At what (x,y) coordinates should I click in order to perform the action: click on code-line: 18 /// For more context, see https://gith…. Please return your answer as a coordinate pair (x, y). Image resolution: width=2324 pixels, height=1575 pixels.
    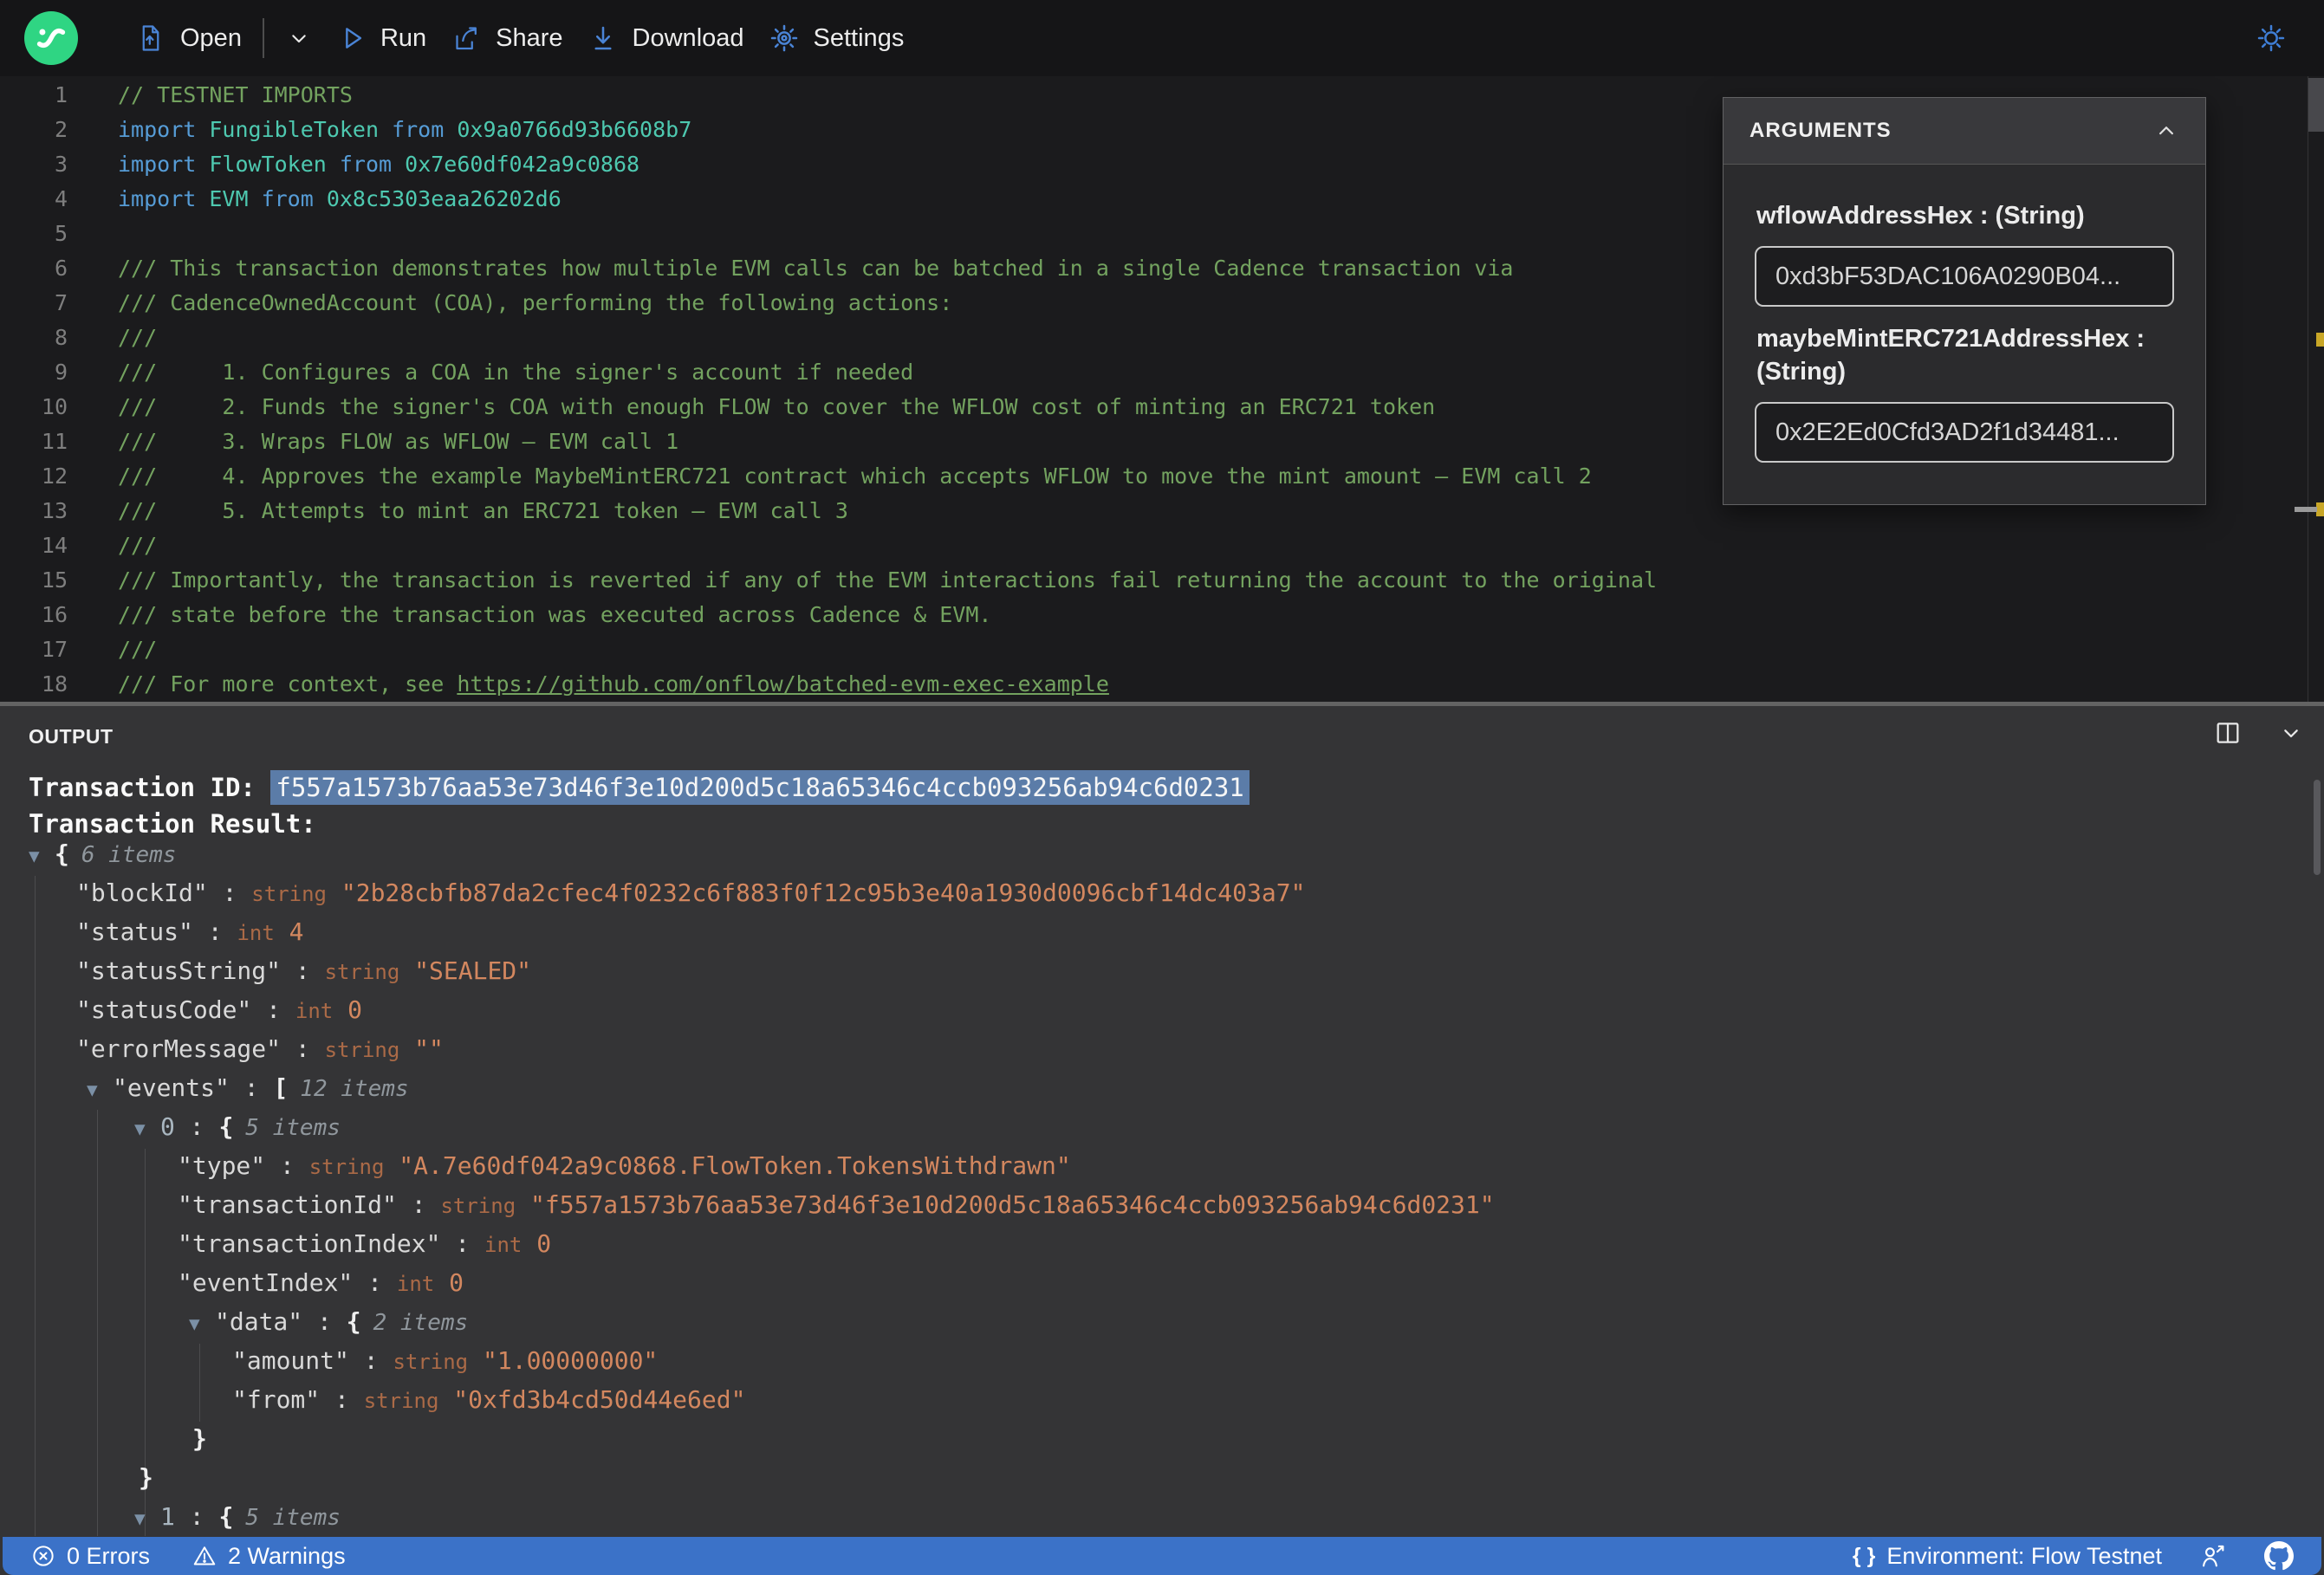
    Looking at the image, I should click on (1153, 685).